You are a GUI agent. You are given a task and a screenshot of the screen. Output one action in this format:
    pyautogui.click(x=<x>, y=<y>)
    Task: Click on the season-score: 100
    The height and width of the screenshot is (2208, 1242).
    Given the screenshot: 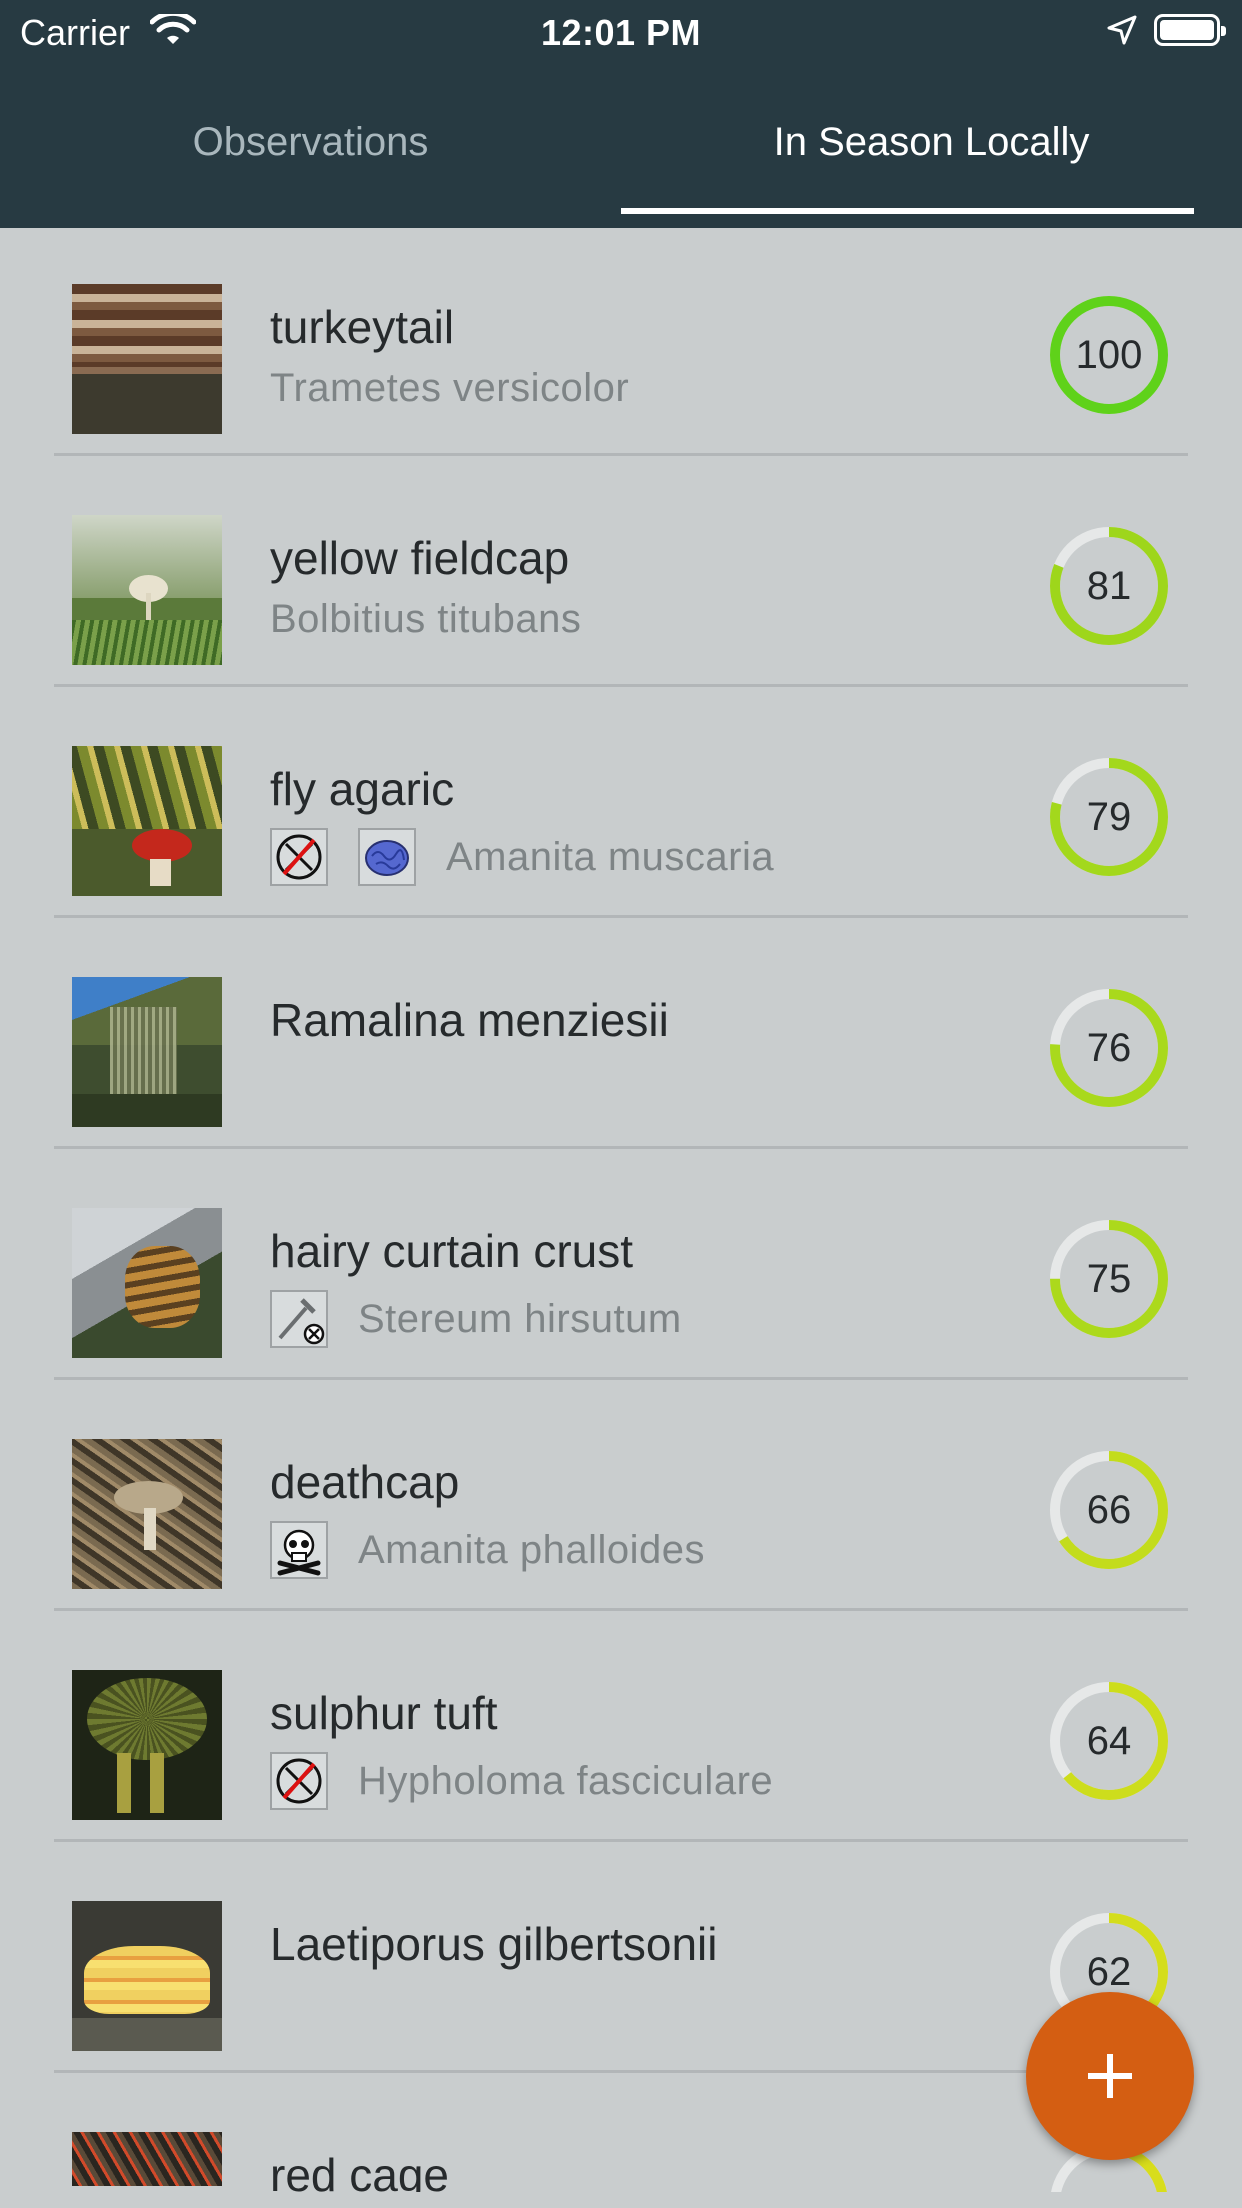 What is the action you would take?
    pyautogui.click(x=1109, y=355)
    